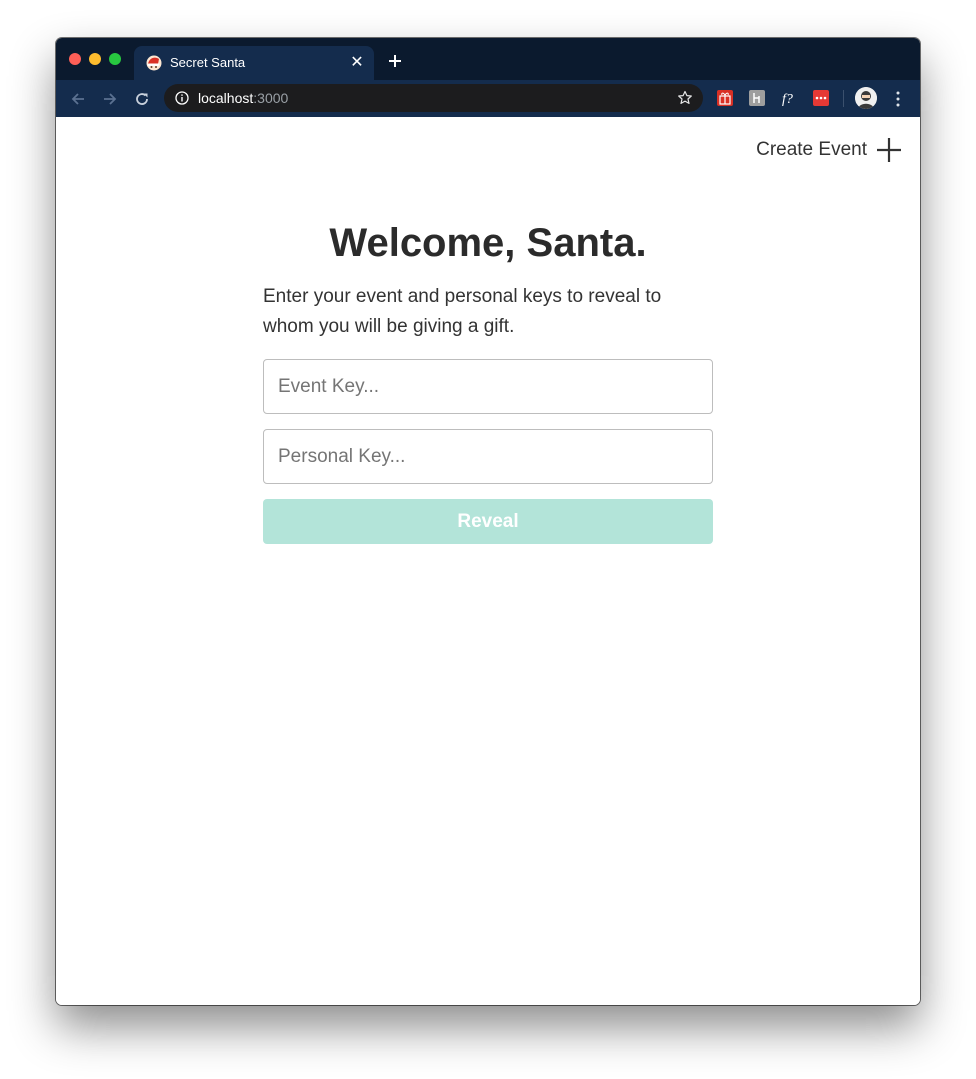 The height and width of the screenshot is (1079, 976). I want to click on url-port: :3000, so click(271, 98).